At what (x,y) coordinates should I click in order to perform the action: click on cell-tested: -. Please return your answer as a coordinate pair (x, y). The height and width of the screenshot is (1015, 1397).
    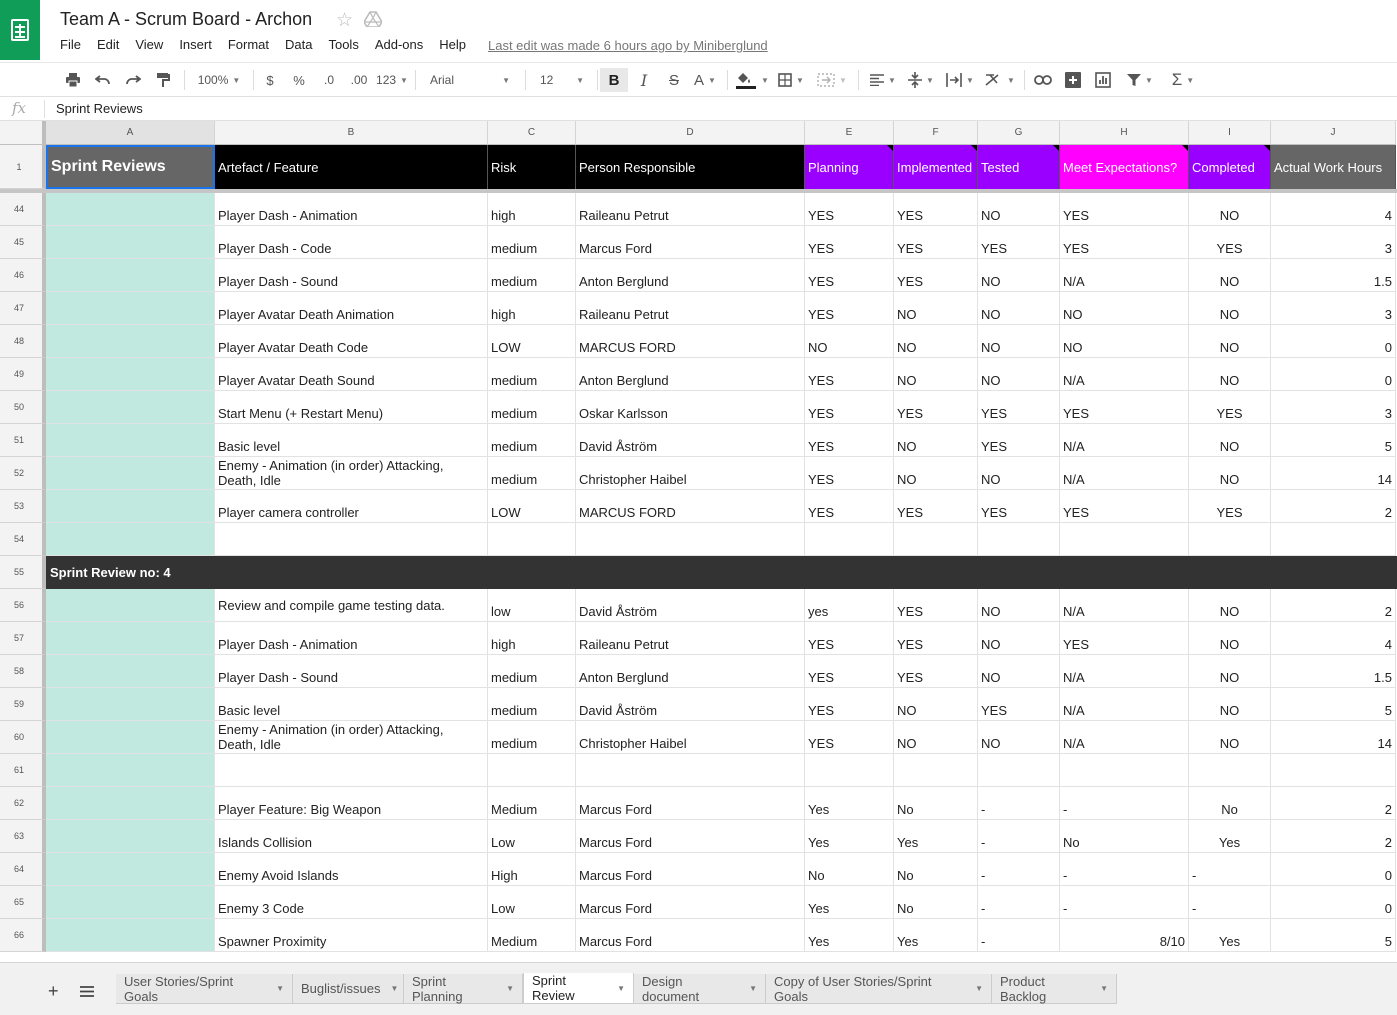
    Looking at the image, I should click on (1019, 803).